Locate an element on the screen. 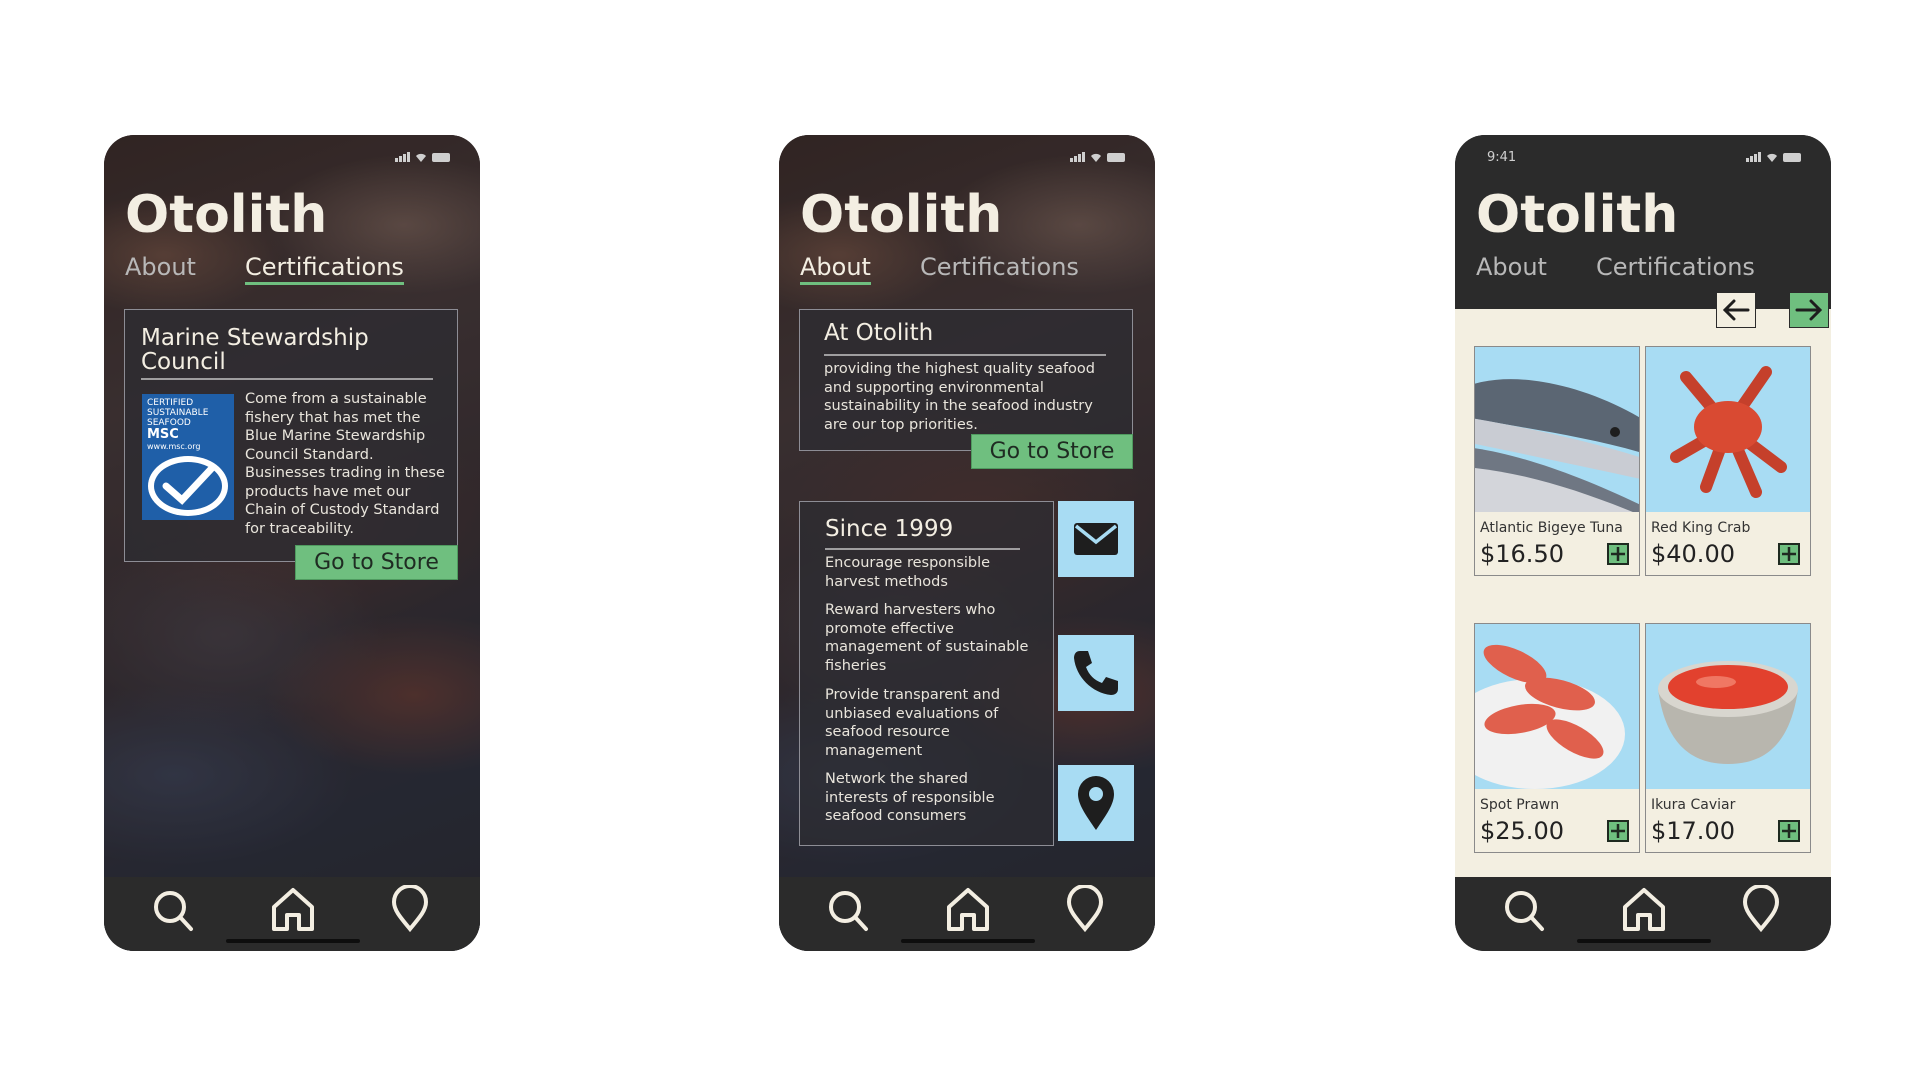 The width and height of the screenshot is (1920, 1080). call-button is located at coordinates (1096, 673).